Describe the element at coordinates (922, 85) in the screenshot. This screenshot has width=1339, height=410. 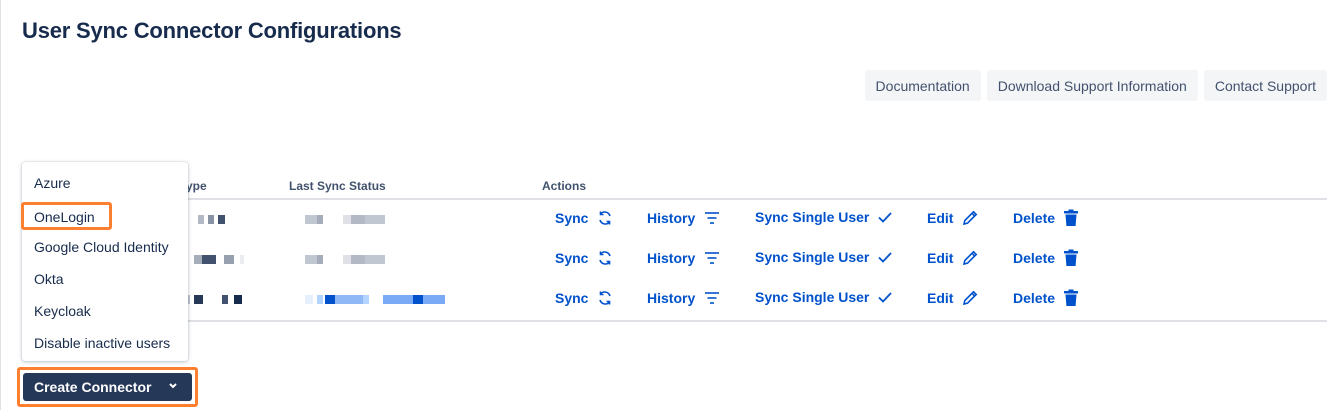
I see `documentation-button: Documentation` at that location.